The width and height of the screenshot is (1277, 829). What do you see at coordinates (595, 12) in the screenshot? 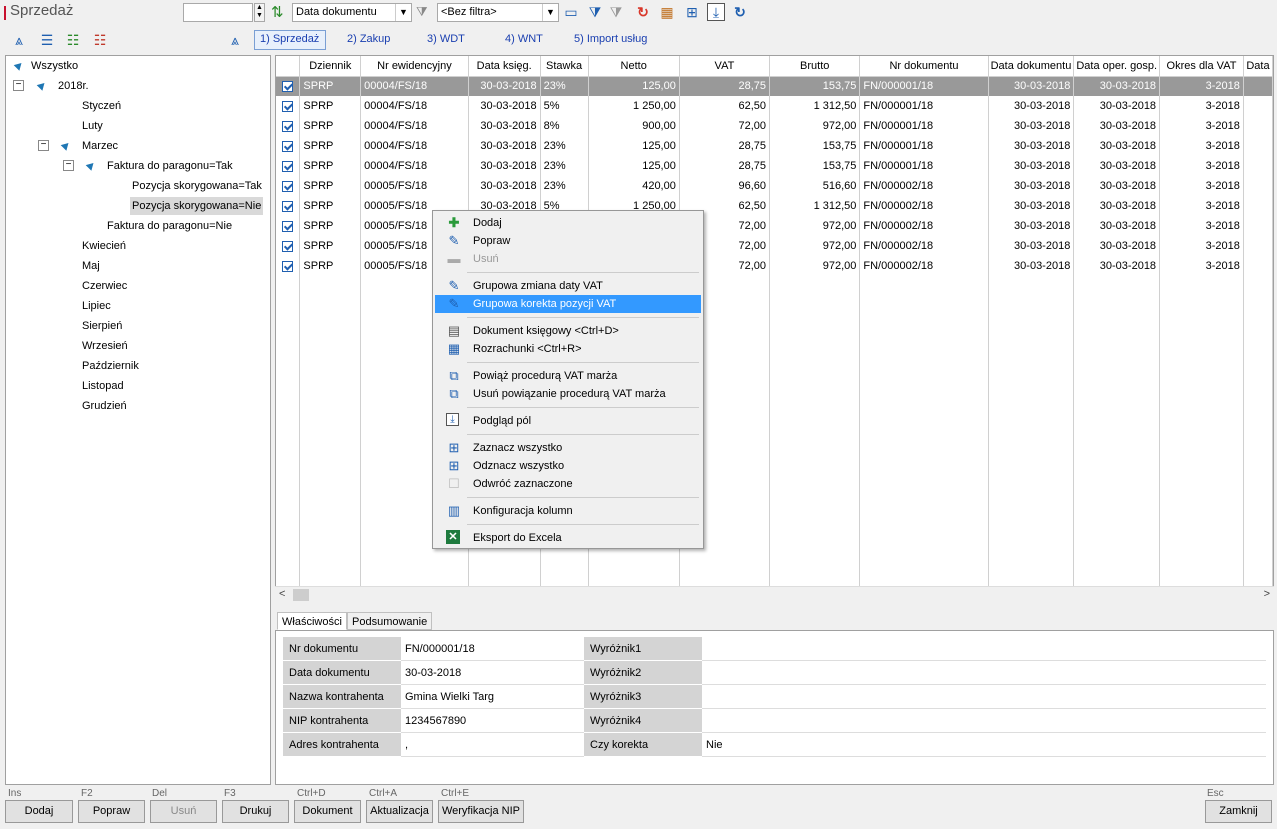
I see `filter-icon: ⧩` at bounding box center [595, 12].